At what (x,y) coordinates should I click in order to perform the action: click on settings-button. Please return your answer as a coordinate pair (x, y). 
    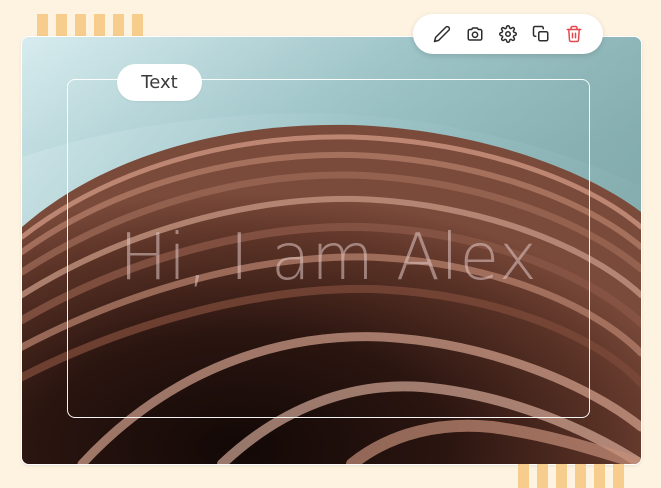
    Looking at the image, I should click on (508, 34).